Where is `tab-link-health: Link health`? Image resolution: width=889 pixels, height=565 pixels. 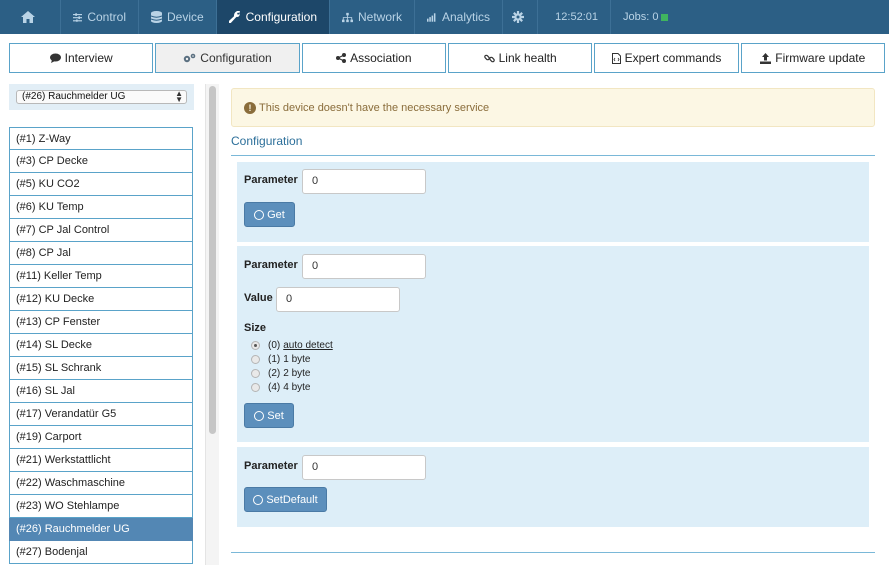
tab-link-health: Link health is located at coordinates (520, 58).